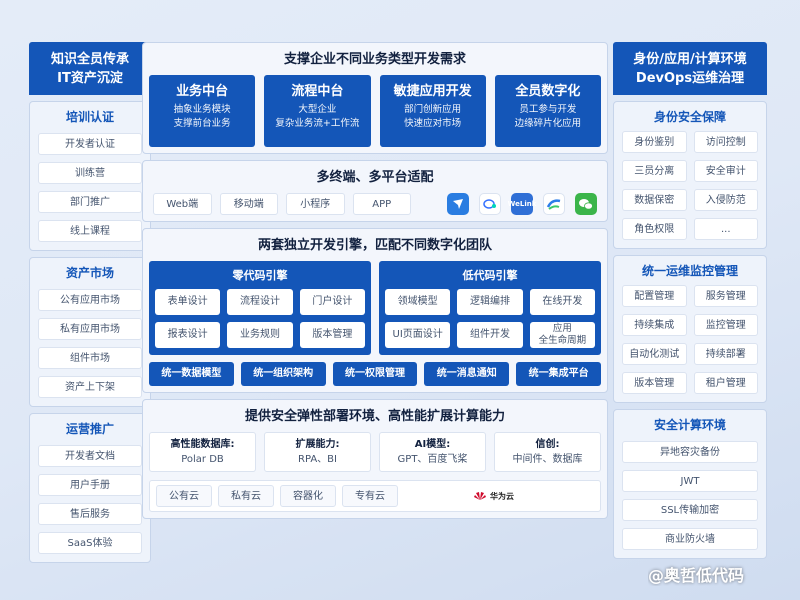 This screenshot has width=800, height=600. What do you see at coordinates (432, 444) in the screenshot?
I see `capability-key: AI模型:` at bounding box center [432, 444].